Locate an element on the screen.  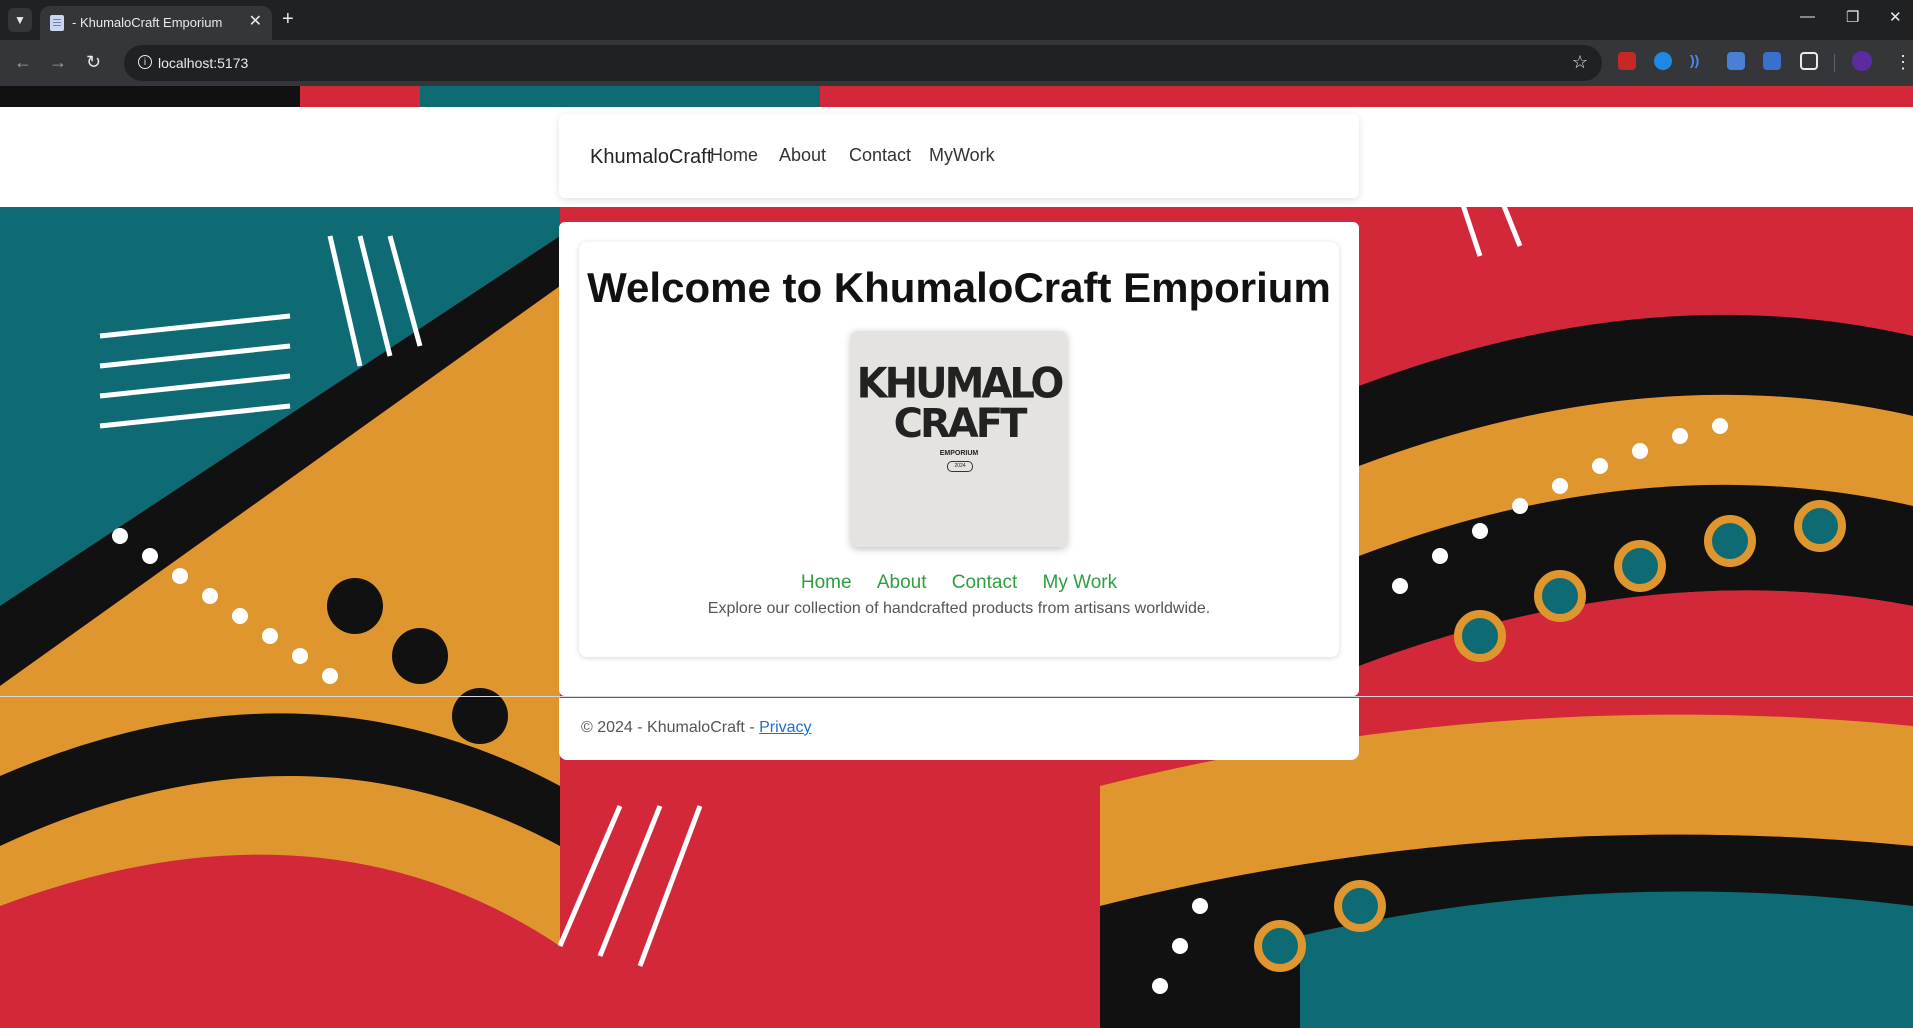
browser-menu-icon: ⋮ is located at coordinates (1903, 62).